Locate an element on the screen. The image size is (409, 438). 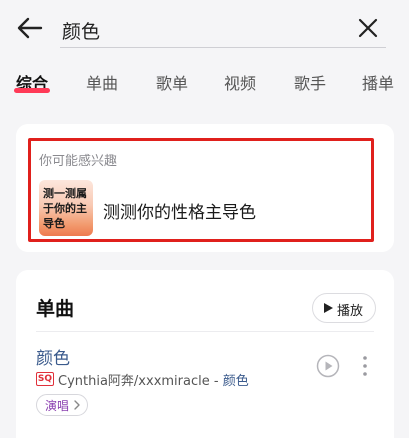
clear-icon is located at coordinates (368, 28).